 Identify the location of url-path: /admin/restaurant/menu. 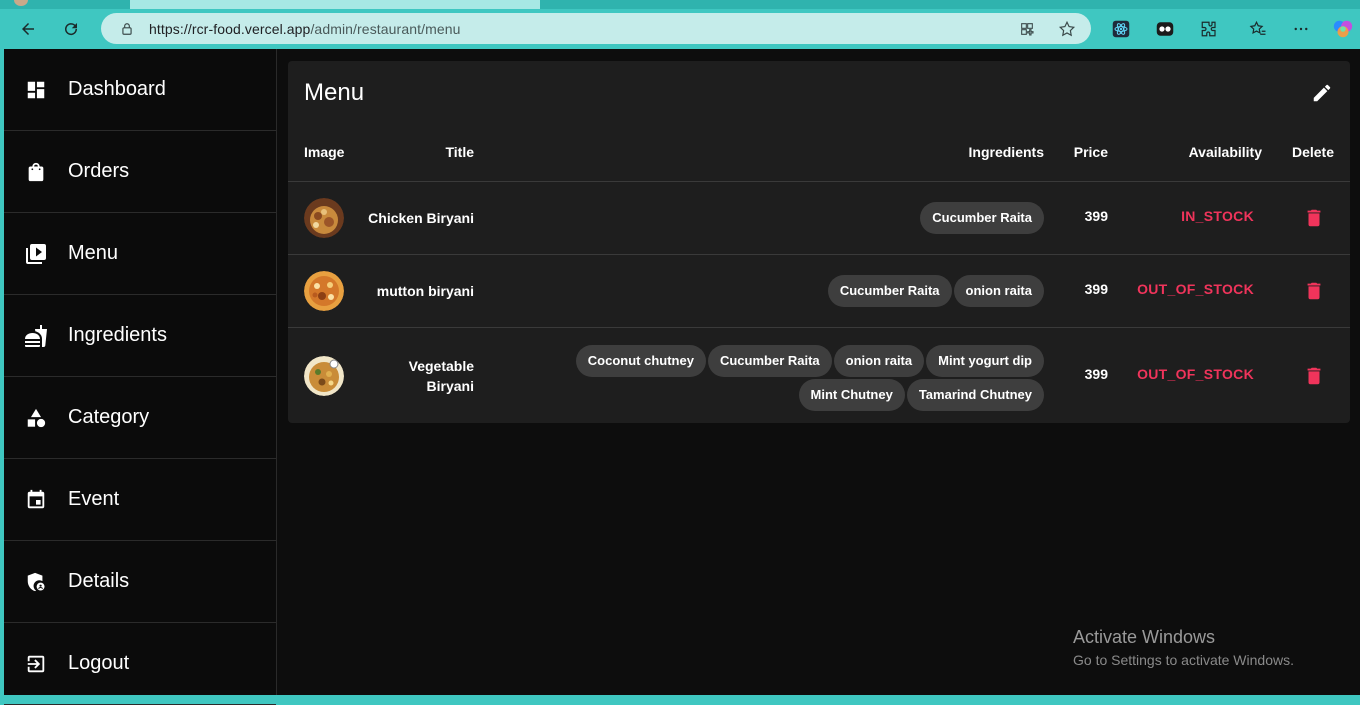
(385, 28).